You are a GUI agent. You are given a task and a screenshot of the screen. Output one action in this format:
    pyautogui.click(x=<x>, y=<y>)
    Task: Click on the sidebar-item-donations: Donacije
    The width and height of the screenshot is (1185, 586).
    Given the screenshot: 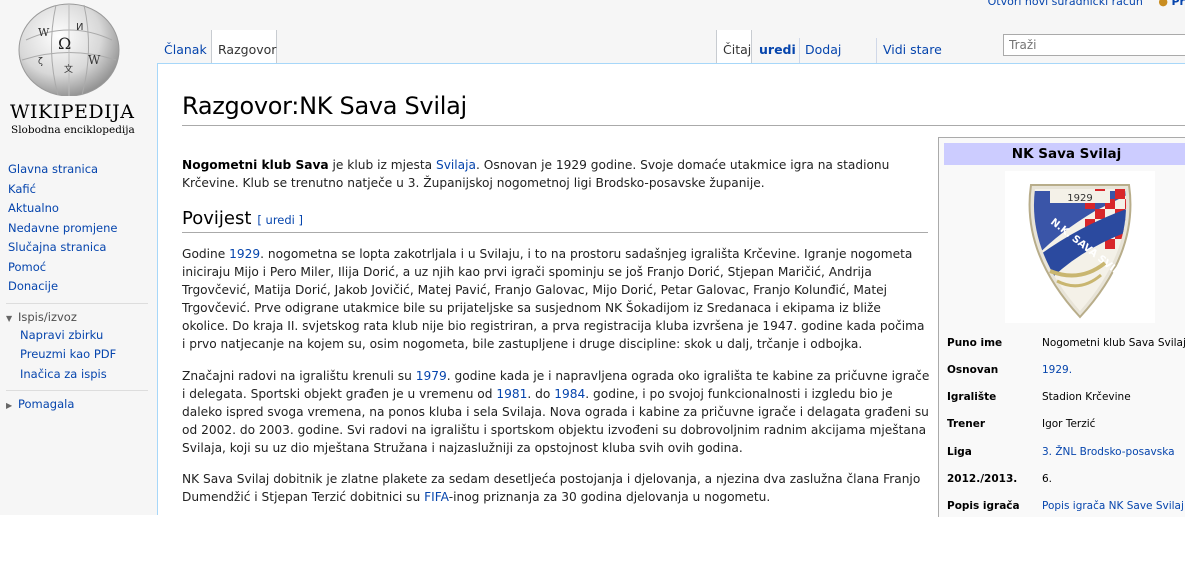 What is the action you would take?
    pyautogui.click(x=79, y=287)
    